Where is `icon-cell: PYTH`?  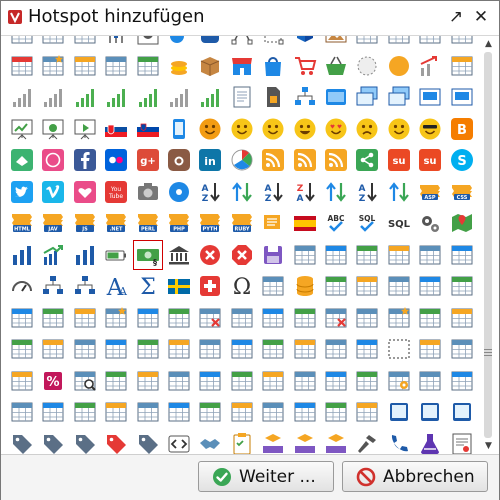 icon-cell: PYTH is located at coordinates (210, 223).